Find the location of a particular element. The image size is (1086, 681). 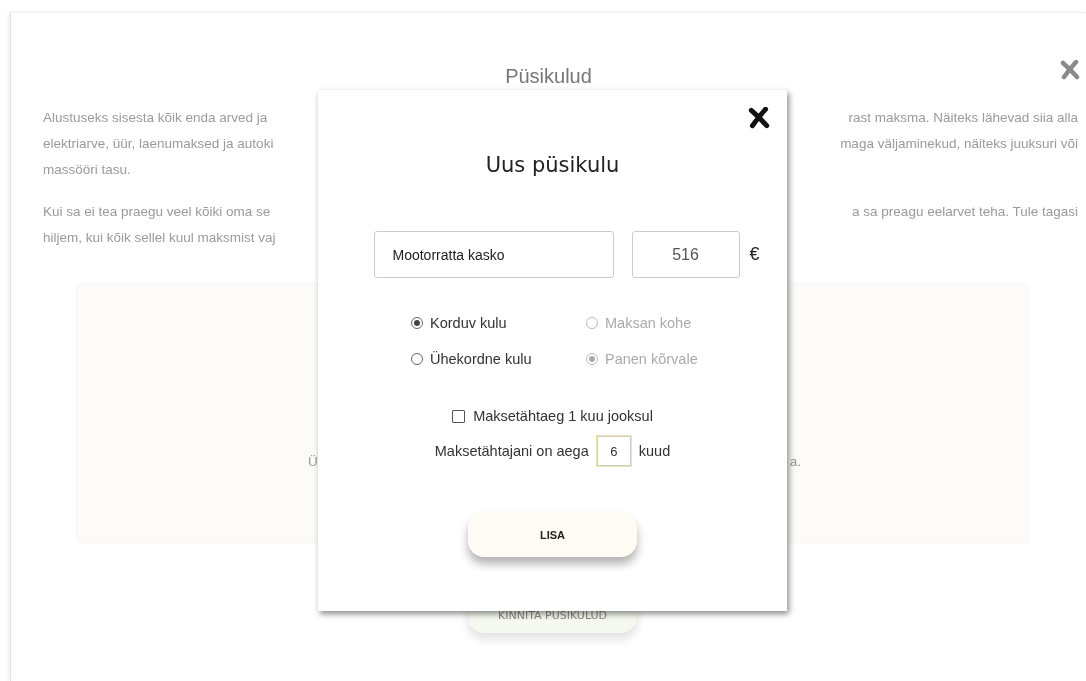

paragraph-text: Alustuseks sisesta kõik enda arved ja is located at coordinates (156, 118).